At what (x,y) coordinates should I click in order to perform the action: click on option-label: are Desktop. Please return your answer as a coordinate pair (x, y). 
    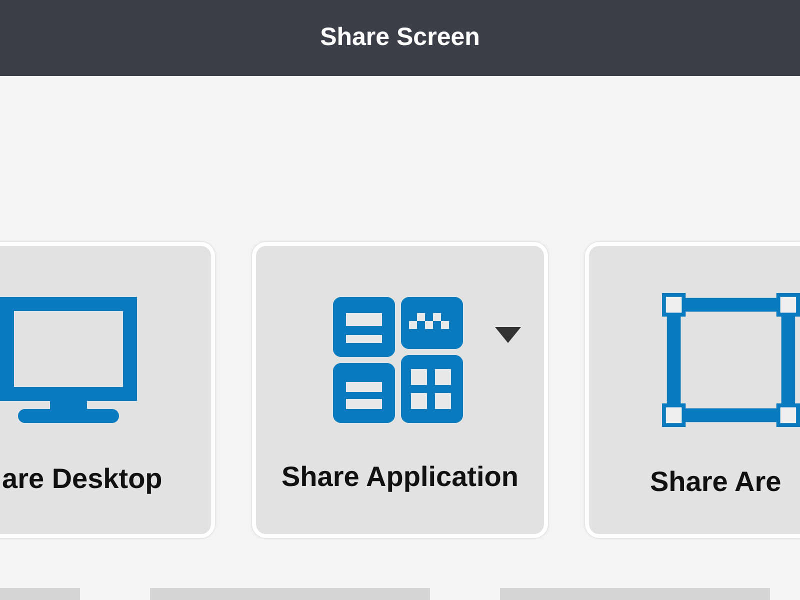
    Looking at the image, I should click on (83, 479).